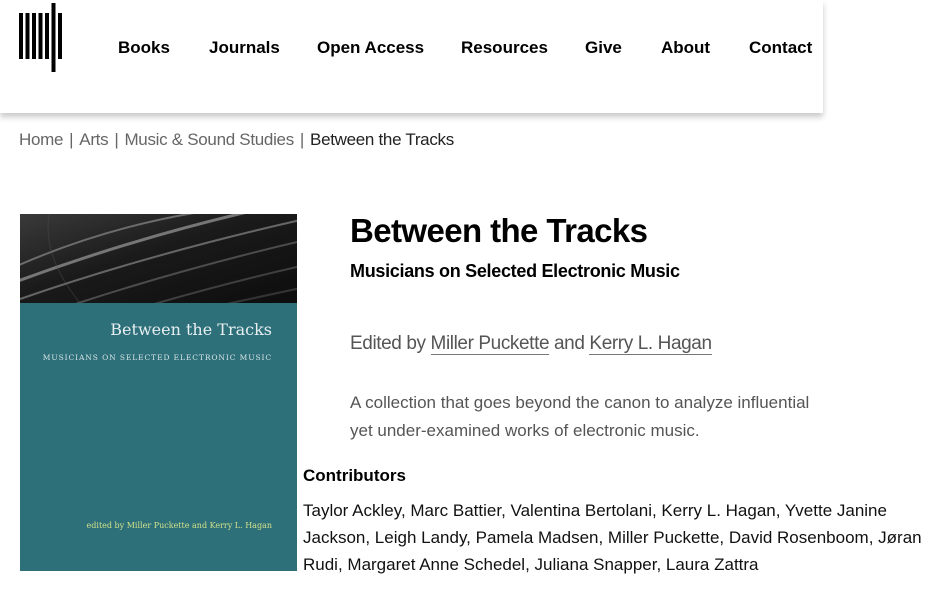 This screenshot has height=596, width=932. Describe the element at coordinates (158, 258) in the screenshot. I see `vinyl-record-image` at that location.